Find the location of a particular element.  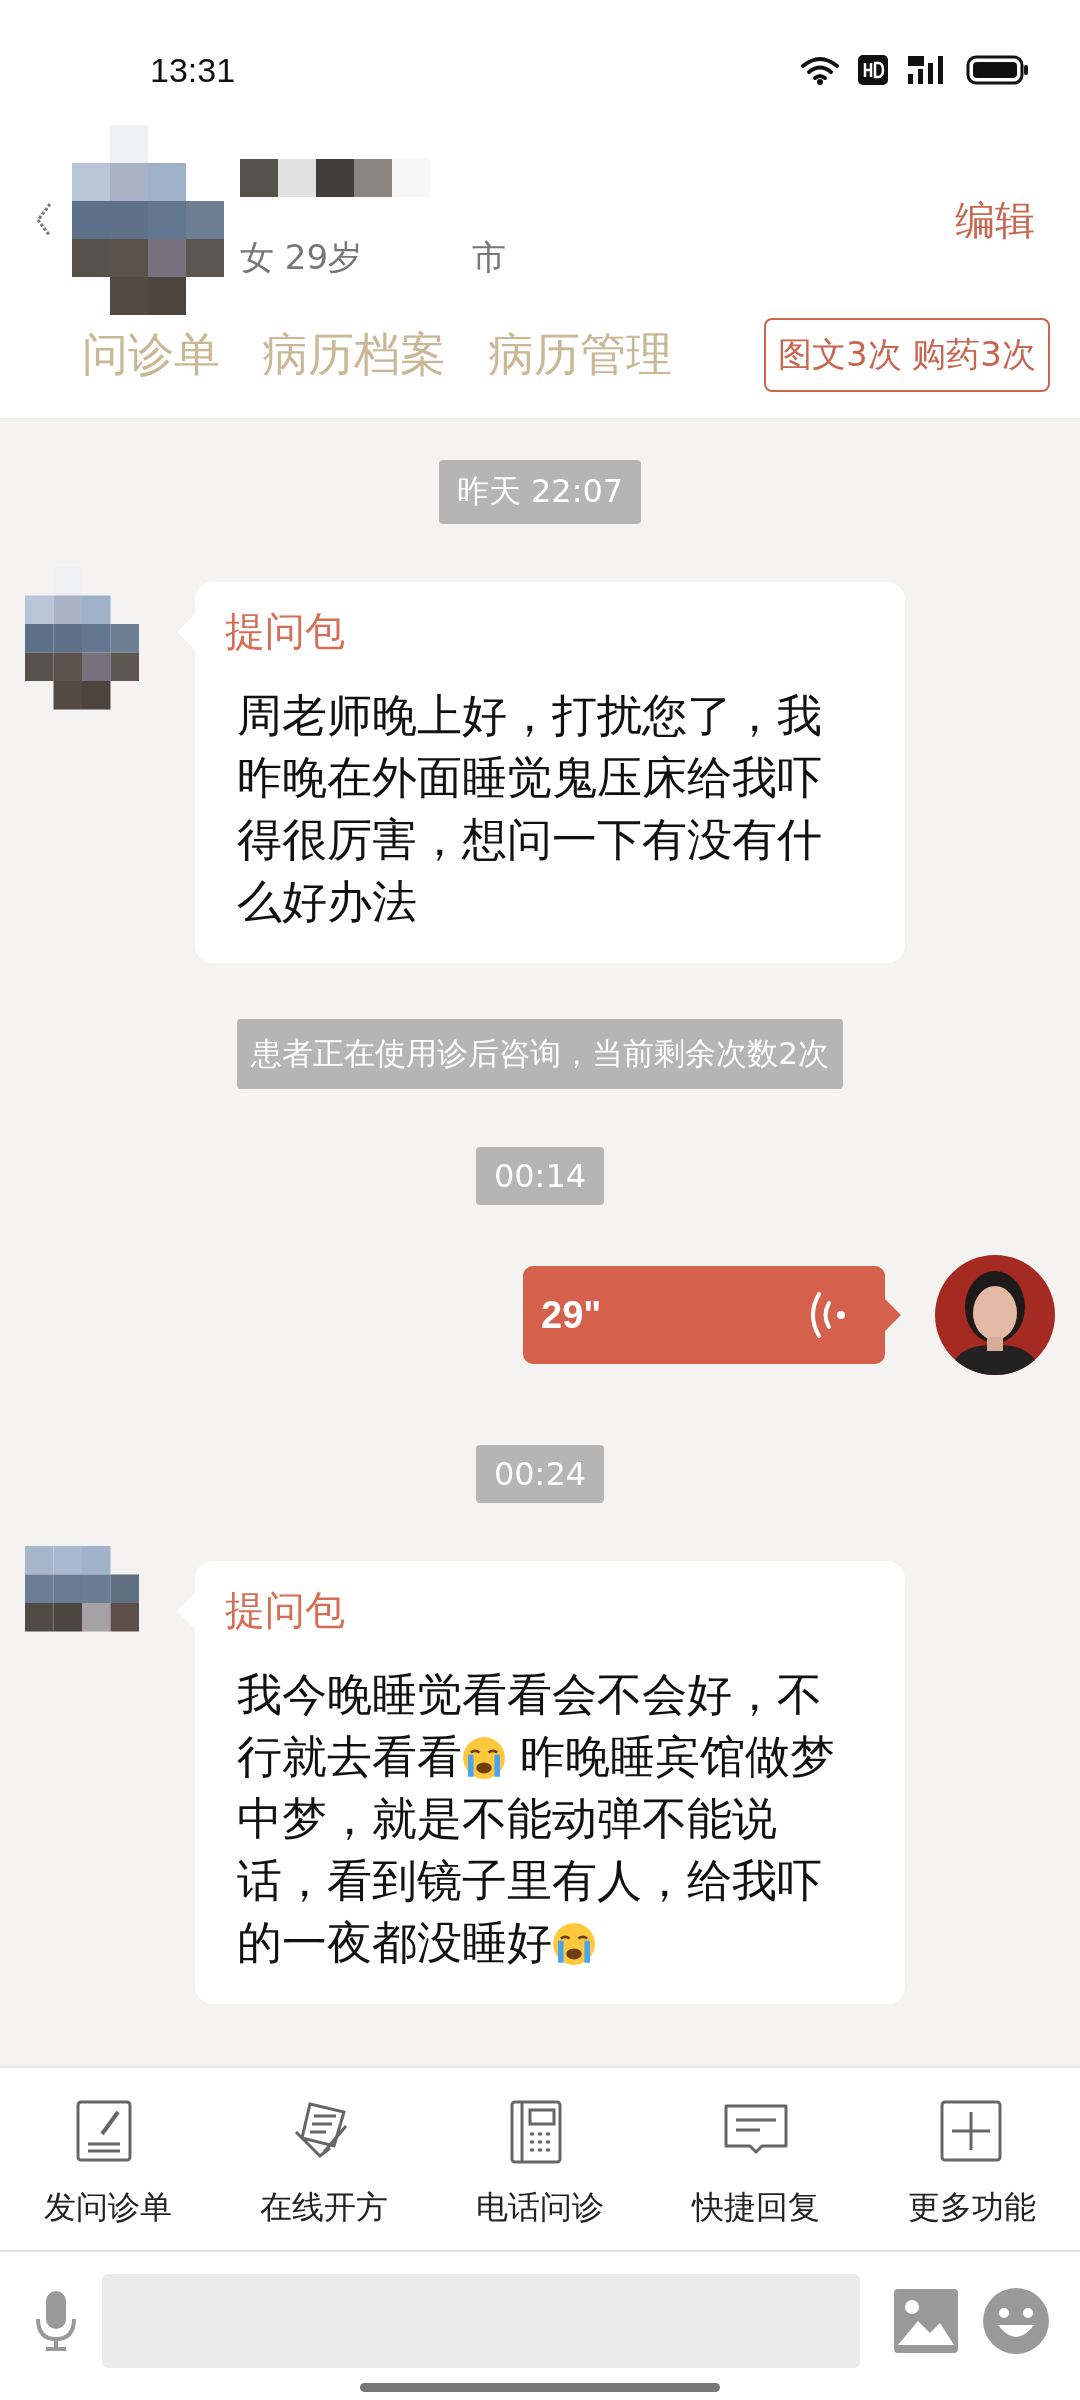

message-text: 的一夜都没睡好 is located at coordinates (394, 1942).